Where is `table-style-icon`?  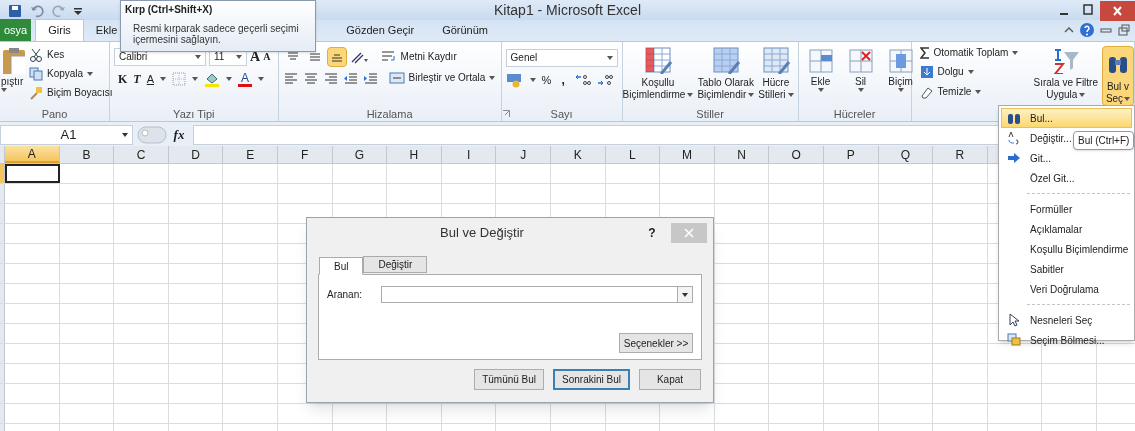 table-style-icon is located at coordinates (725, 60).